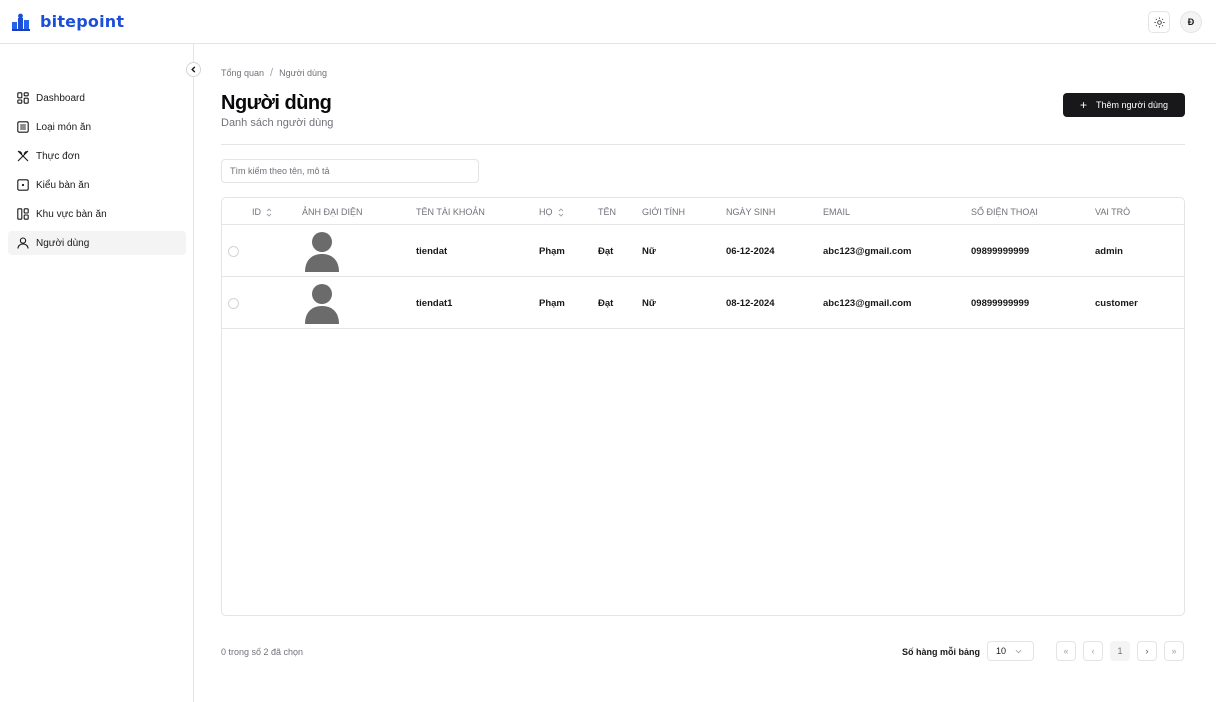 This screenshot has height=702, width=1216. Describe the element at coordinates (82, 21) in the screenshot. I see `brand-name: bitepoint` at that location.